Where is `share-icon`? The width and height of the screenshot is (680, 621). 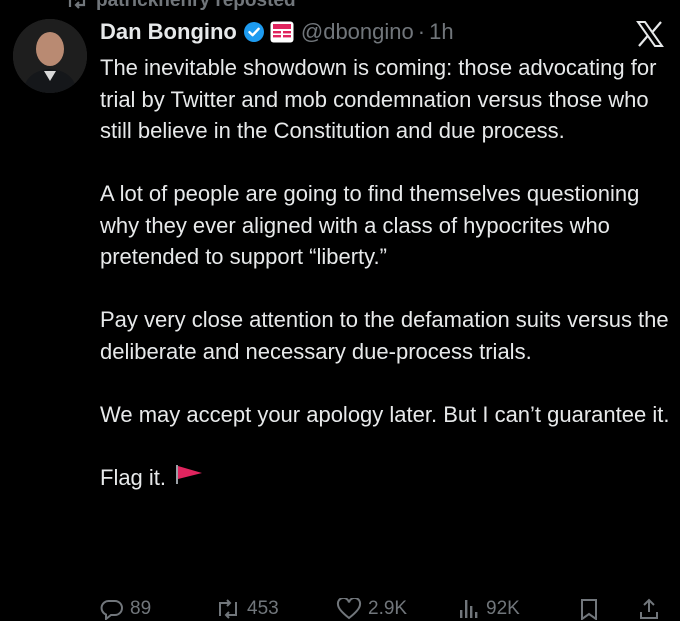 share-icon is located at coordinates (649, 609).